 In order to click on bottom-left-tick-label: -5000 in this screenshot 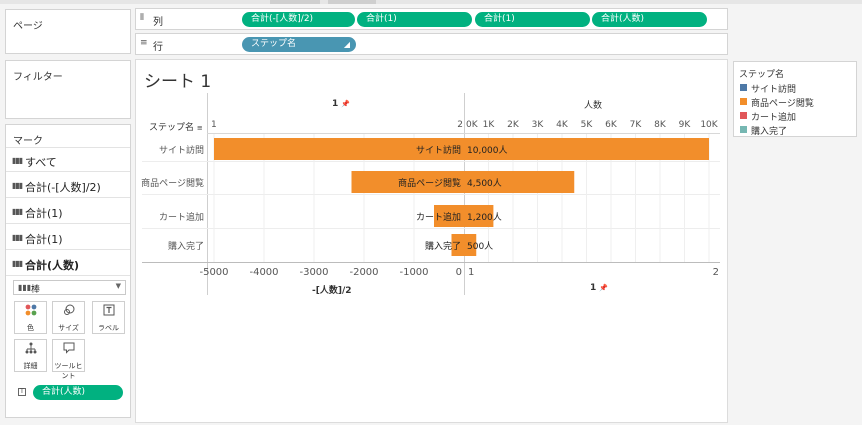, I will do `click(213, 272)`.